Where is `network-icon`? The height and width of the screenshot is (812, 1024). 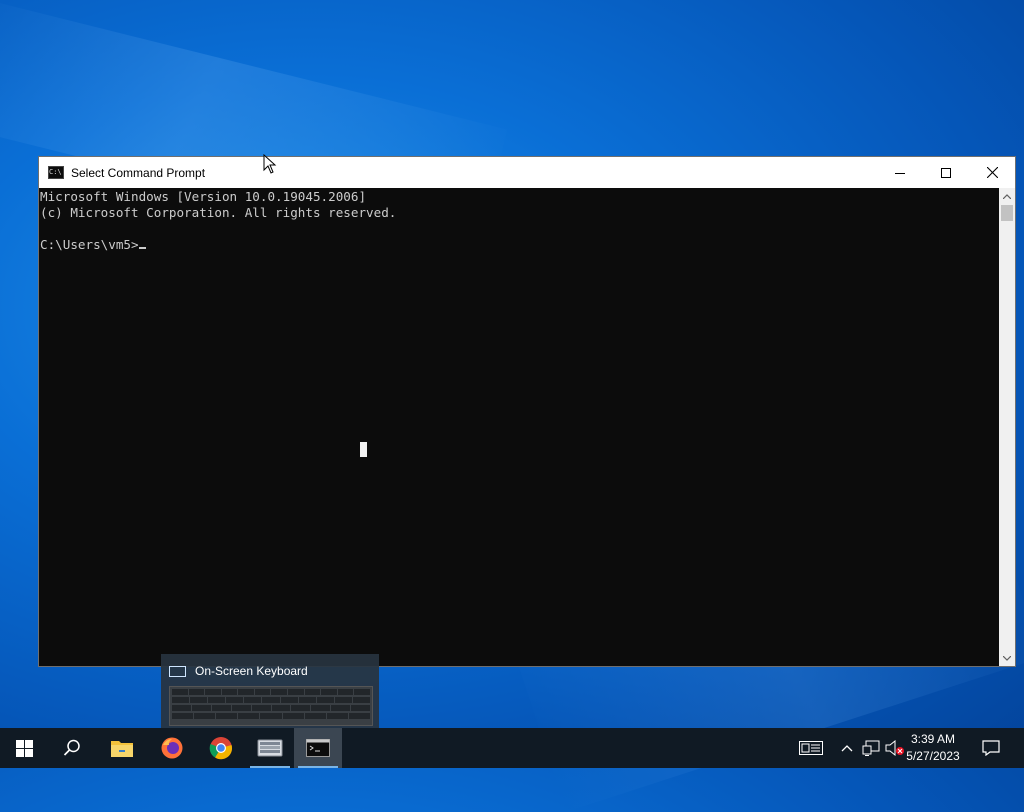 network-icon is located at coordinates (871, 748).